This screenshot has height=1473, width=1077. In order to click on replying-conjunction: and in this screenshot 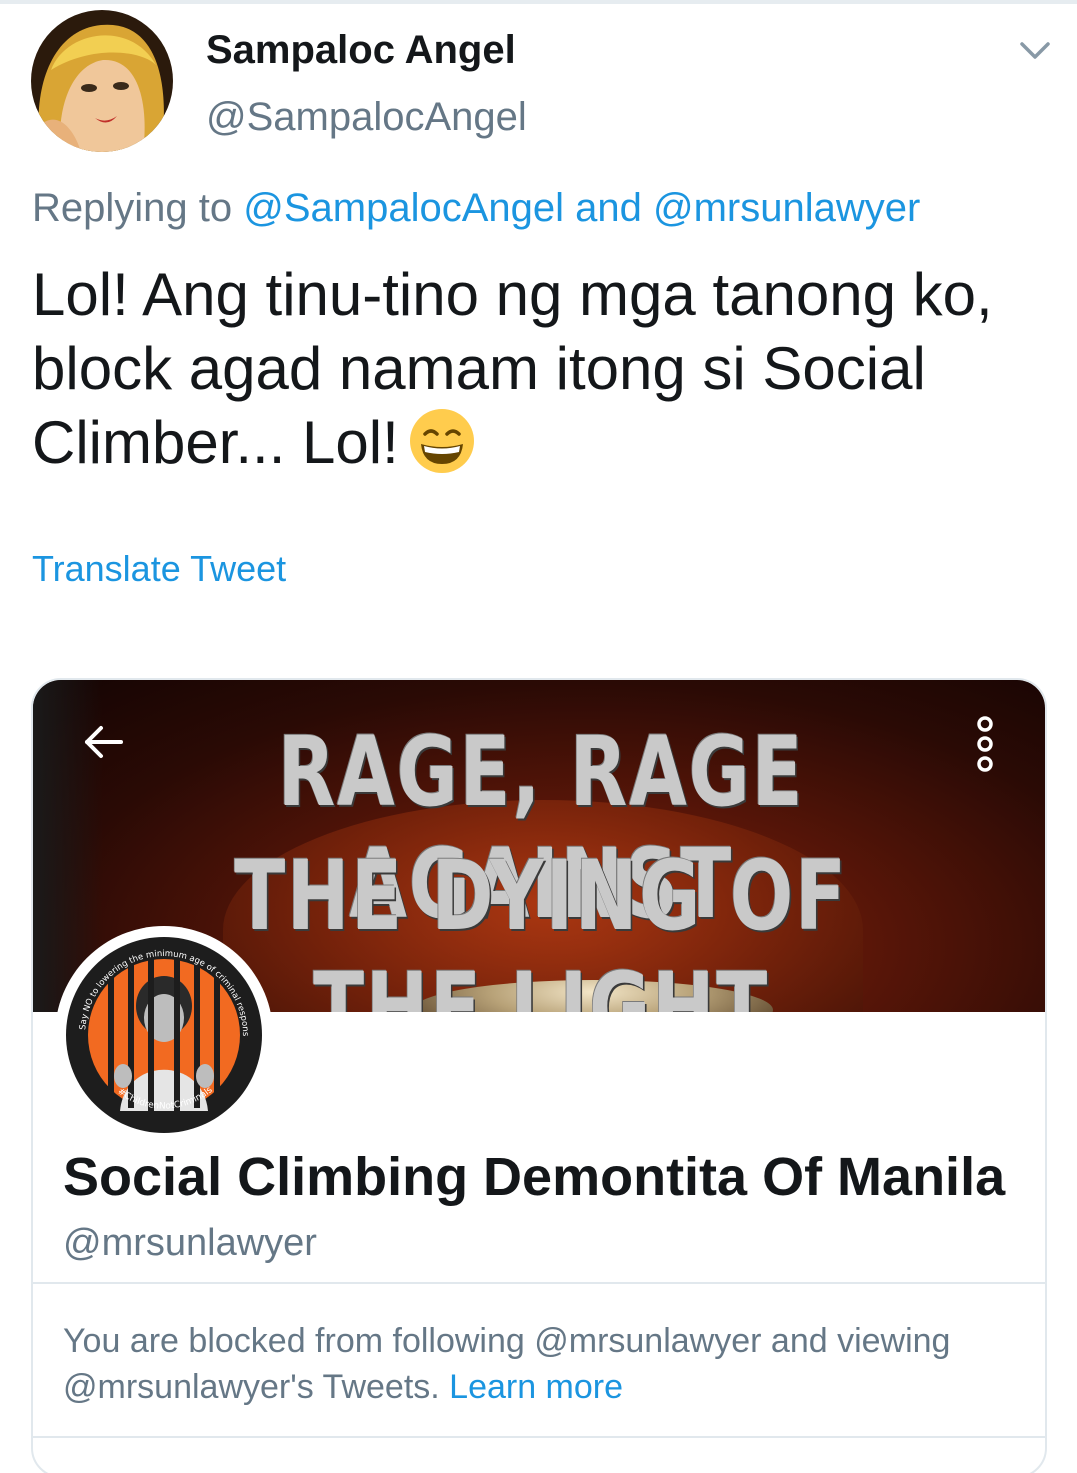, I will do `click(608, 208)`.